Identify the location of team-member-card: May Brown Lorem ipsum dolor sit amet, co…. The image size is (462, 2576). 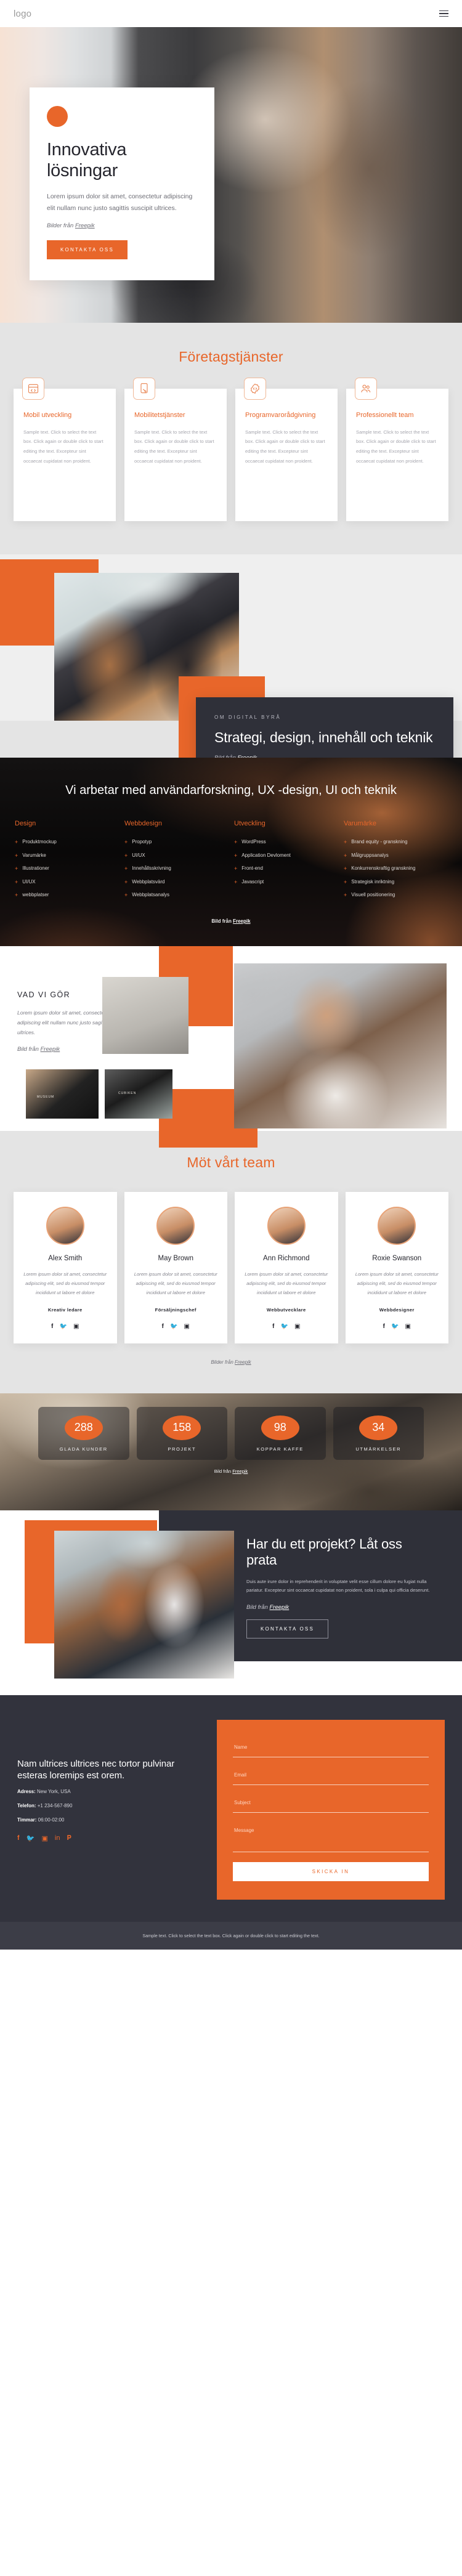
(175, 1267).